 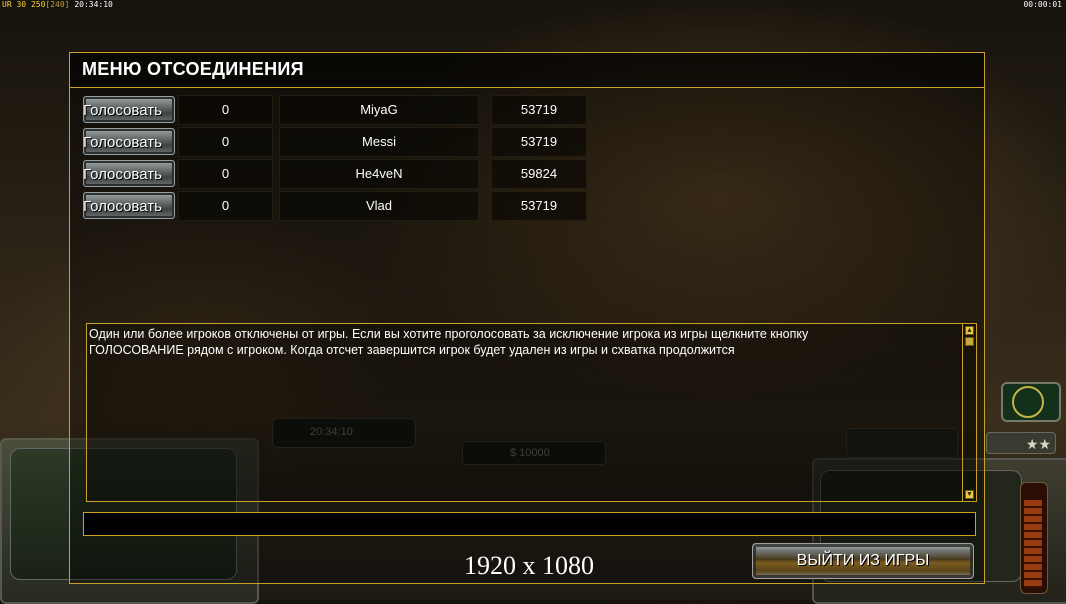 What do you see at coordinates (1042, 4) in the screenshot?
I see `game-timer: 00:00:01` at bounding box center [1042, 4].